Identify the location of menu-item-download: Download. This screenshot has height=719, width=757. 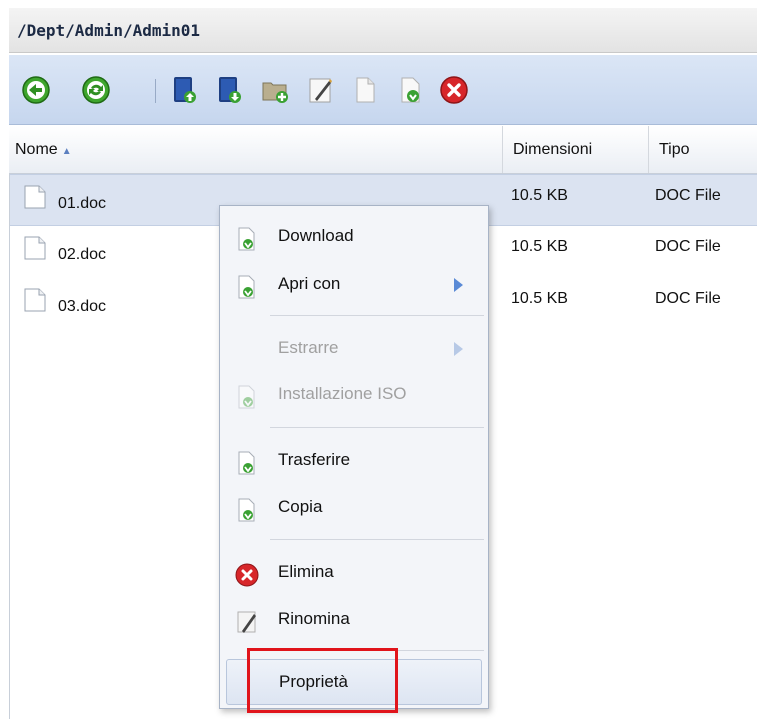
(354, 238).